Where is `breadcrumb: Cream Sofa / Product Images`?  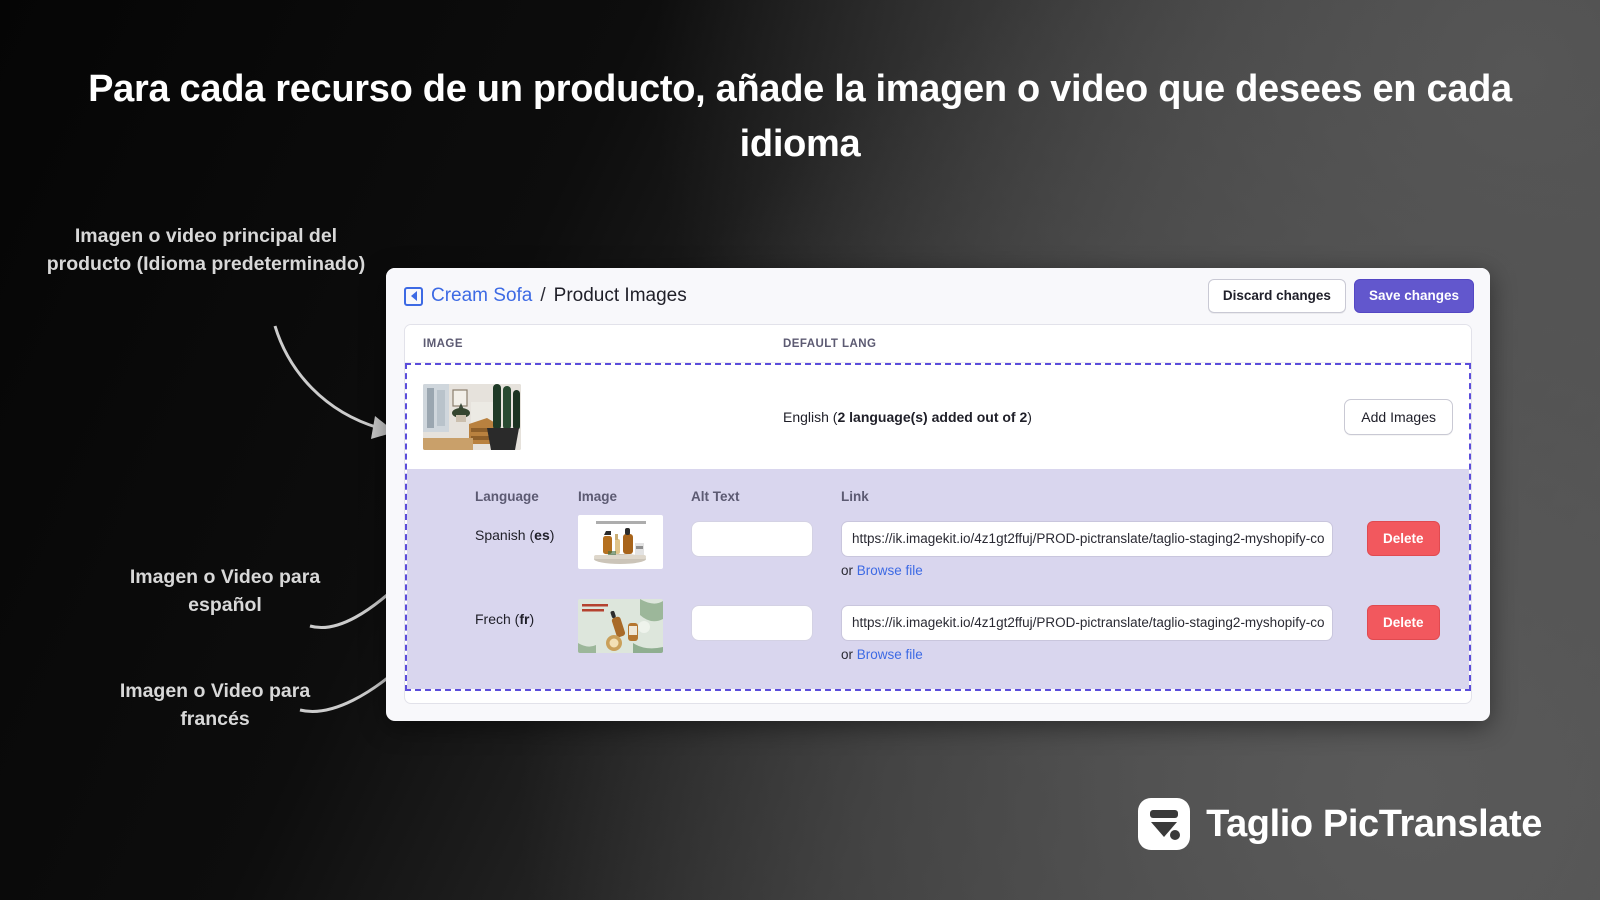 breadcrumb: Cream Sofa / Product Images is located at coordinates (545, 296).